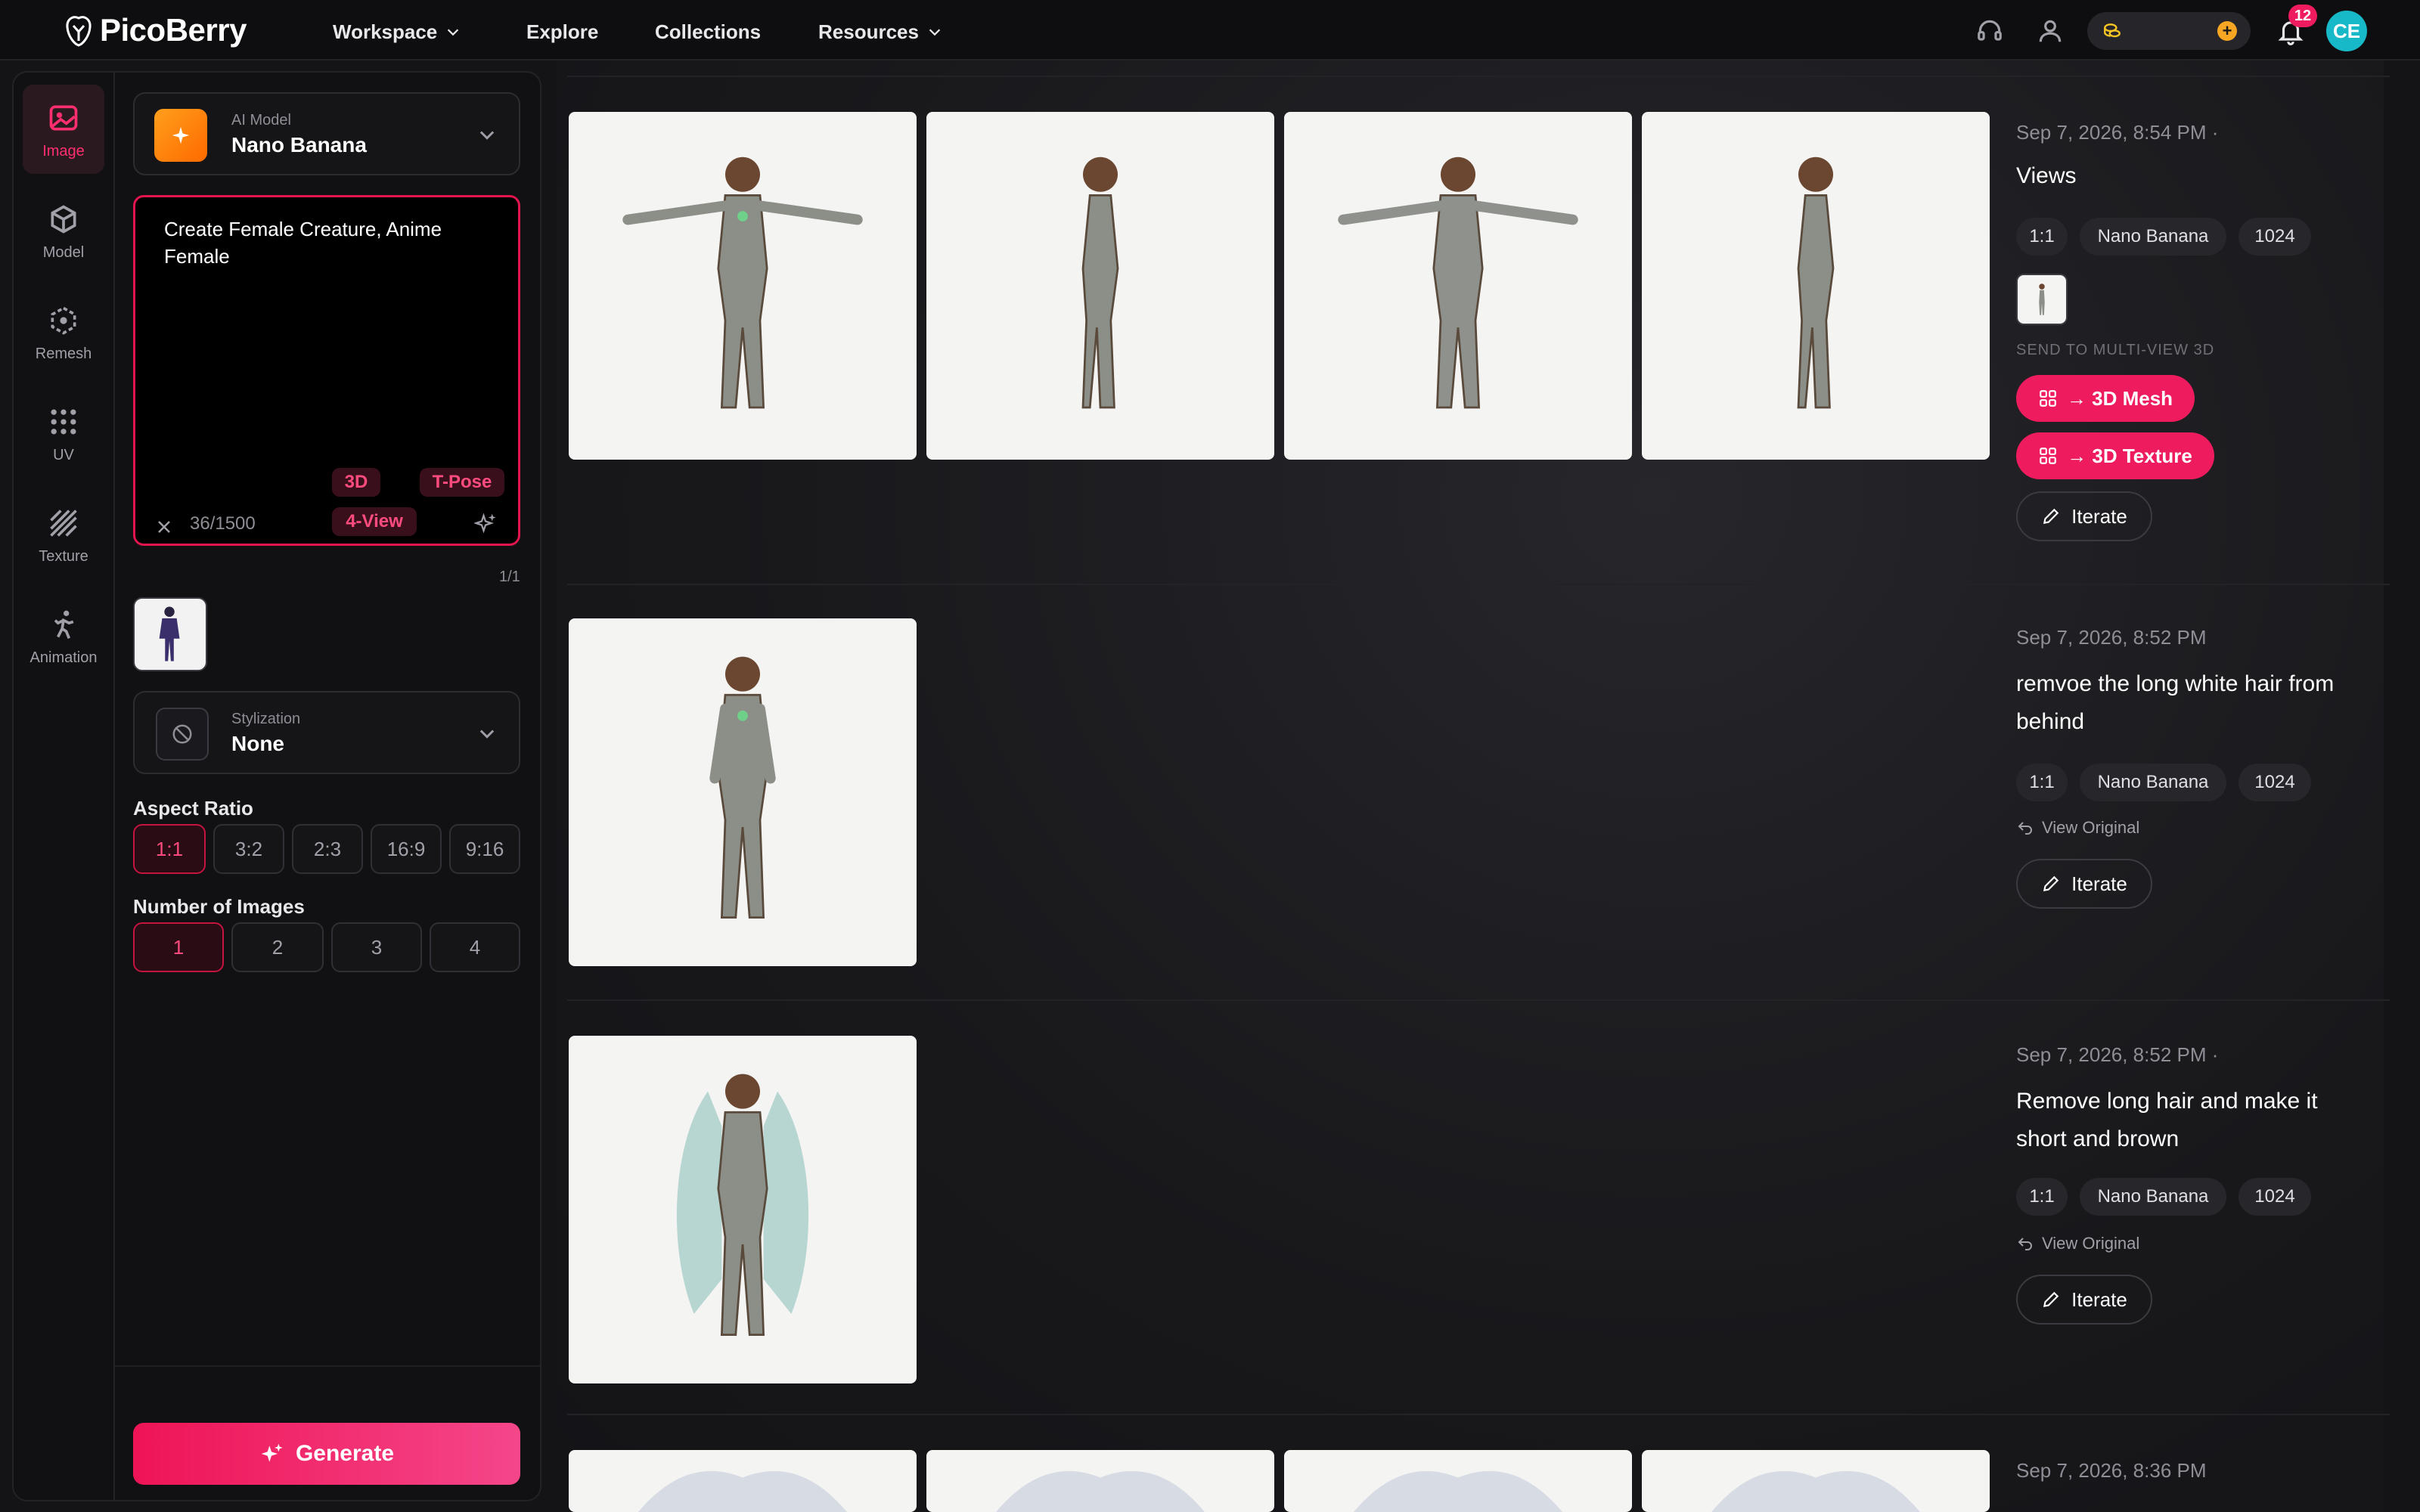  What do you see at coordinates (64, 129) in the screenshot?
I see `rail-image: Image` at bounding box center [64, 129].